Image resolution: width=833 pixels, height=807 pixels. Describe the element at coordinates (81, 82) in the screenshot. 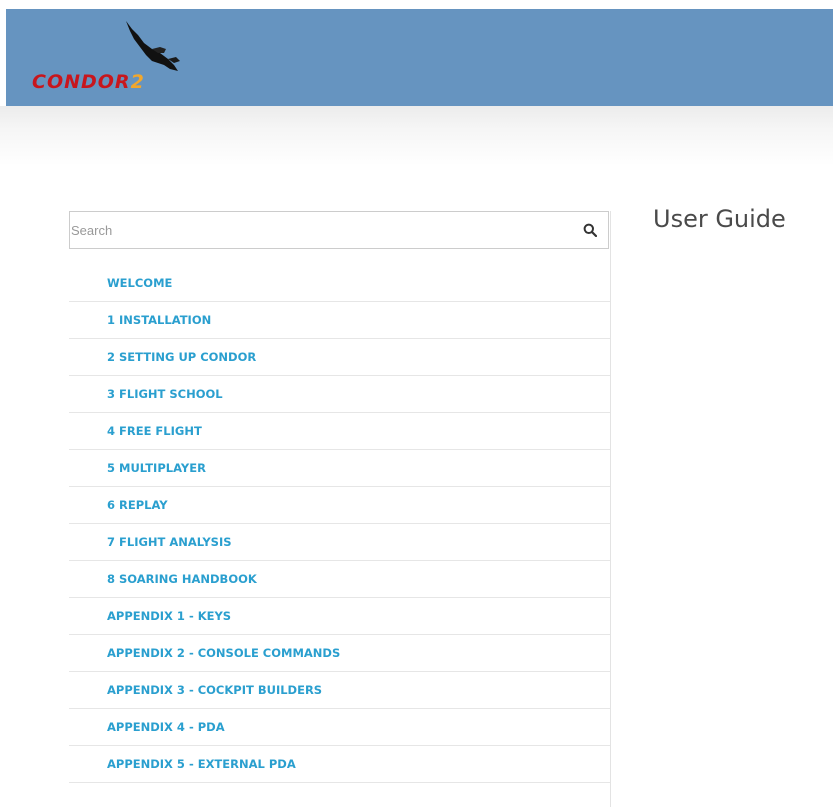

I see `logo-word: CONDOR` at that location.